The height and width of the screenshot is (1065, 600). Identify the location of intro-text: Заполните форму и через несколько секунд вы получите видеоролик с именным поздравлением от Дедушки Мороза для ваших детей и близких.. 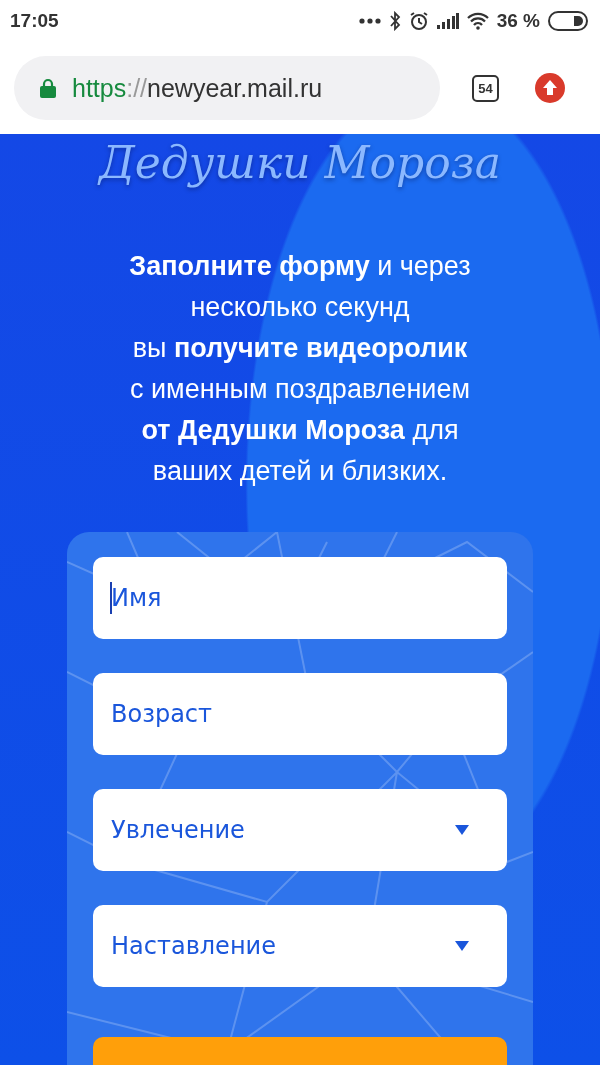
(300, 369).